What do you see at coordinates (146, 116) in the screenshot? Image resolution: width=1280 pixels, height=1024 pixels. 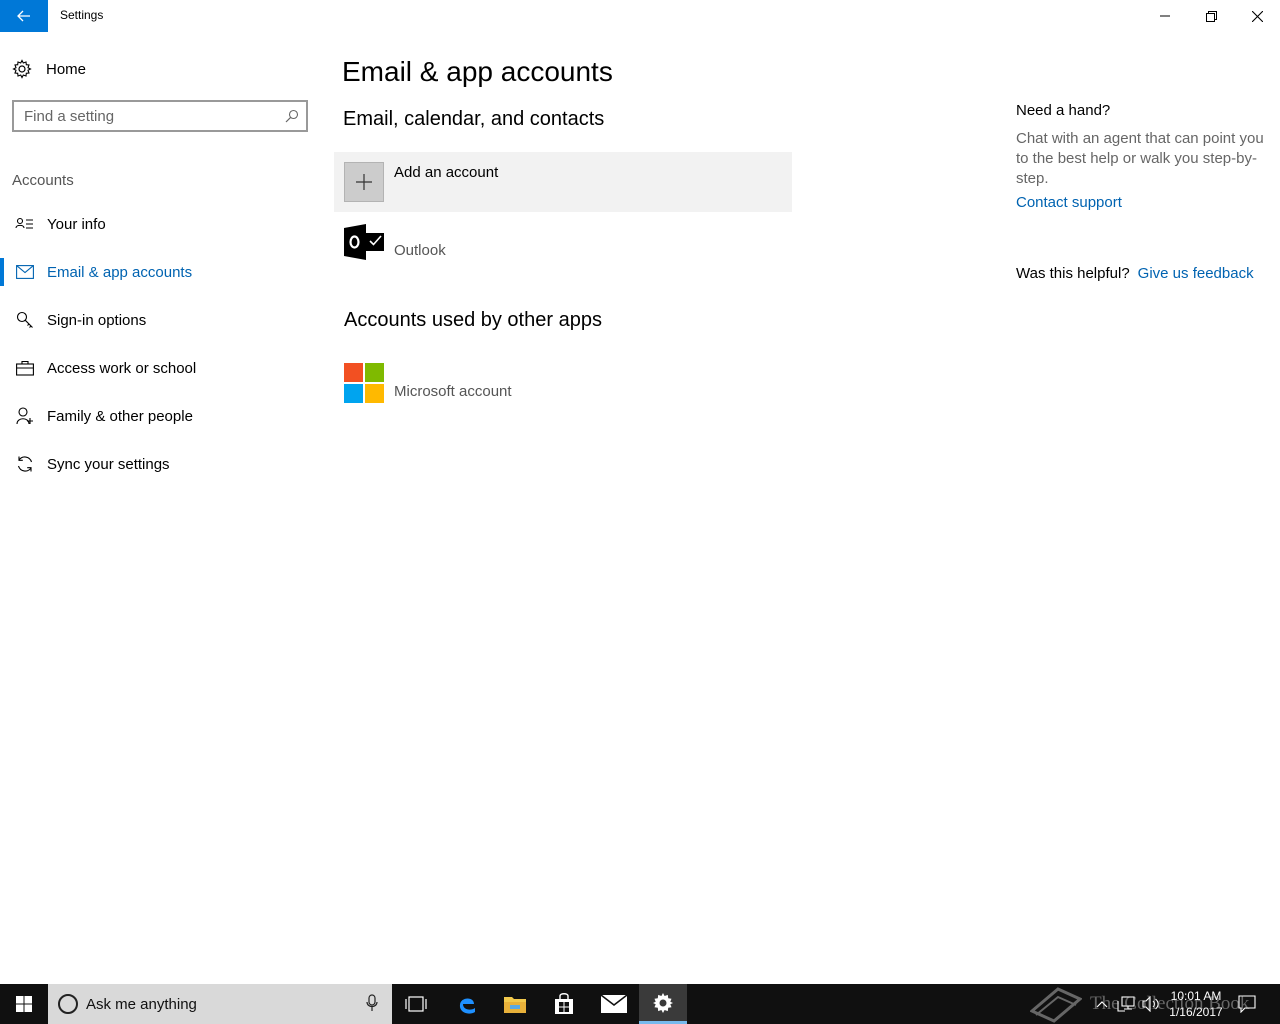 I see `search-input` at bounding box center [146, 116].